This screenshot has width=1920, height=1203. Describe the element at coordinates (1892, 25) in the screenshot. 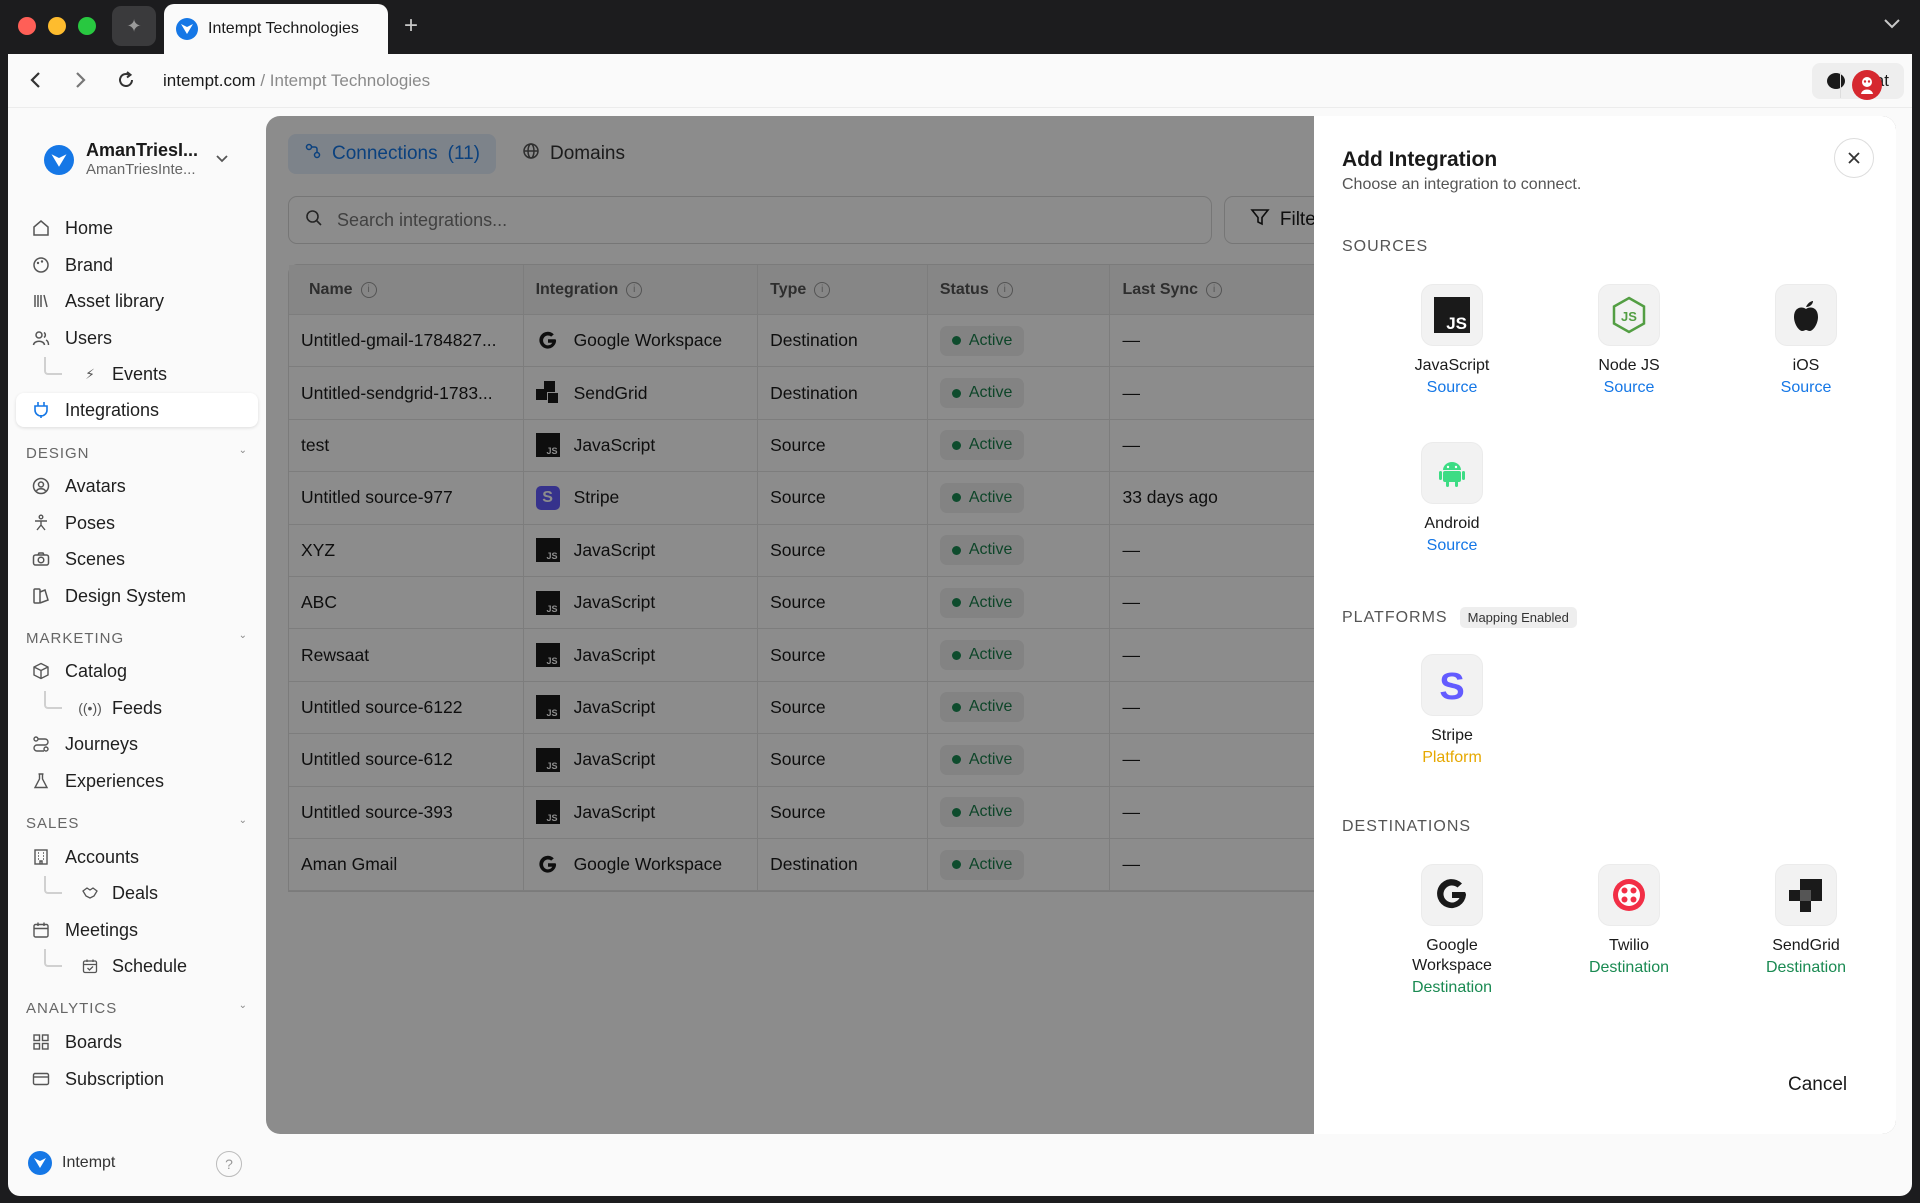

I see `tab-list-chevron-icon` at that location.